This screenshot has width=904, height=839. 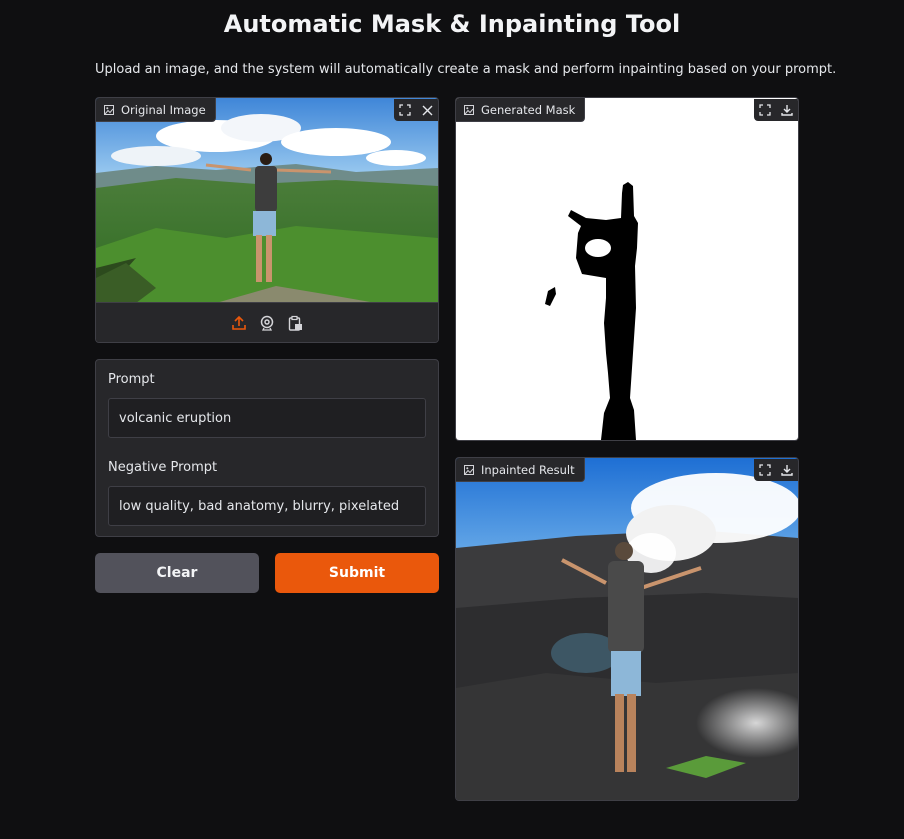 I want to click on generated-mask-tools, so click(x=776, y=110).